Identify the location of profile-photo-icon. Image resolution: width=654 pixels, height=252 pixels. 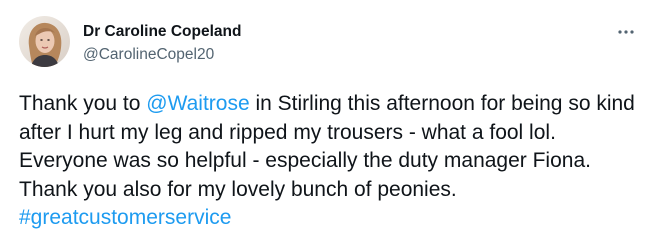
(44, 41).